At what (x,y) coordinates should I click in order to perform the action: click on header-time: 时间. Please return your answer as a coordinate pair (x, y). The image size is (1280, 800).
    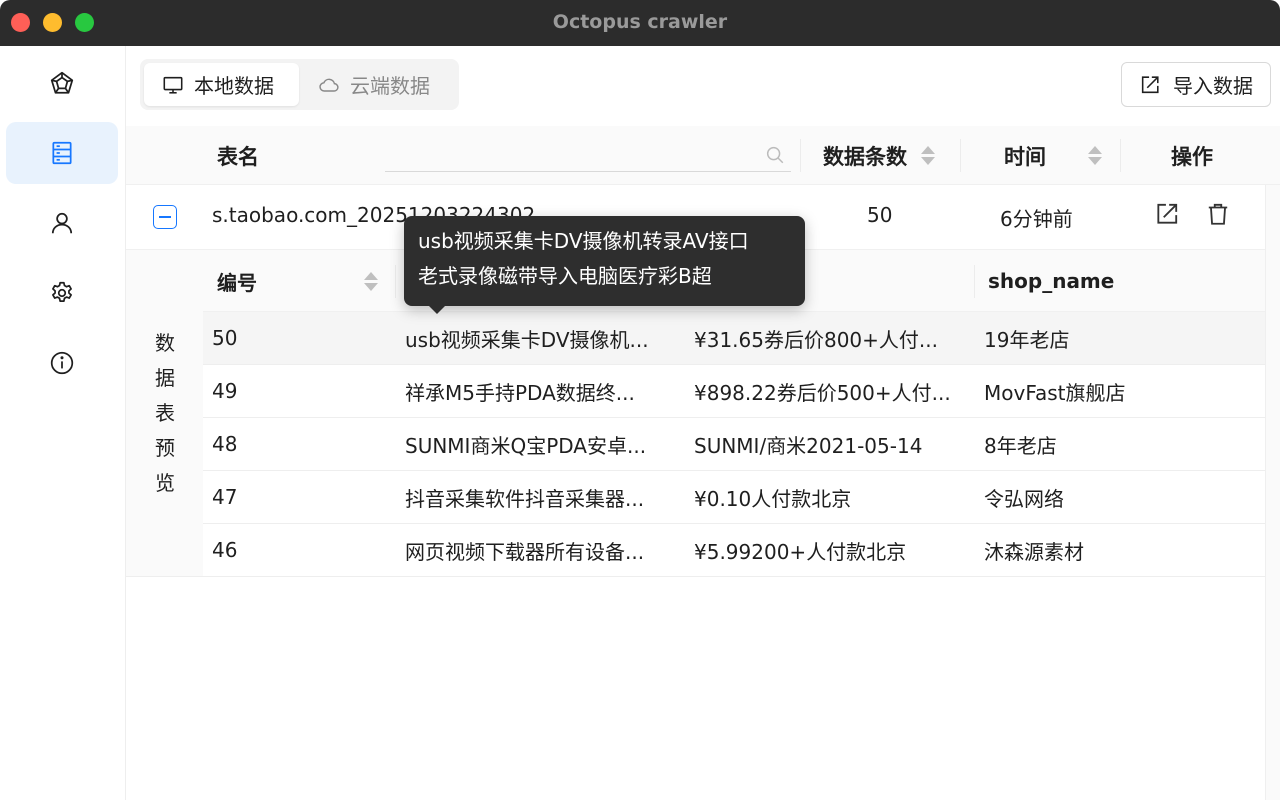
    Looking at the image, I should click on (1053, 155).